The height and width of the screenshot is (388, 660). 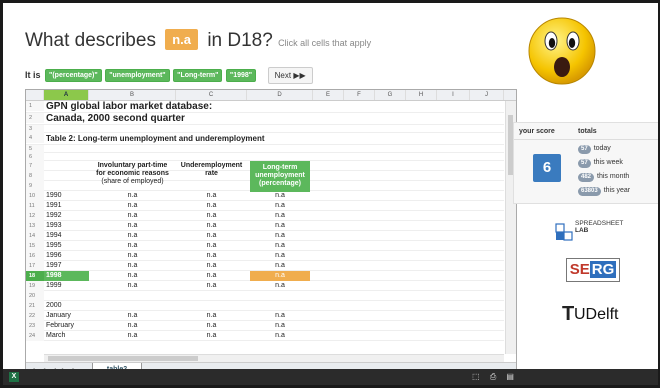 I want to click on cell-a: 1995, so click(x=54, y=246).